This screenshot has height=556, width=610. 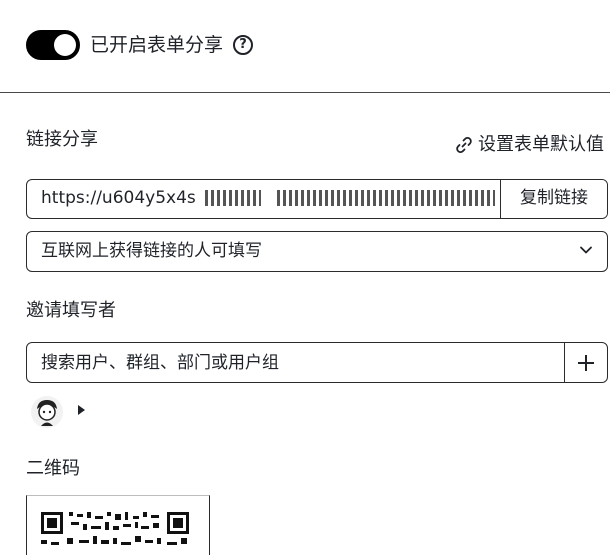 What do you see at coordinates (118, 198) in the screenshot?
I see `share-url-value: https://u604y5x4s` at bounding box center [118, 198].